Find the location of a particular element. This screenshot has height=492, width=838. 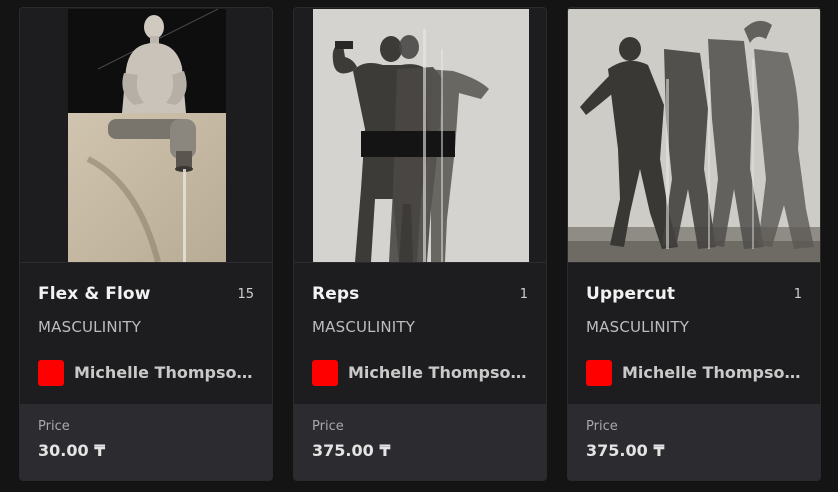

artwork-title: Flex & Flow is located at coordinates (94, 294).